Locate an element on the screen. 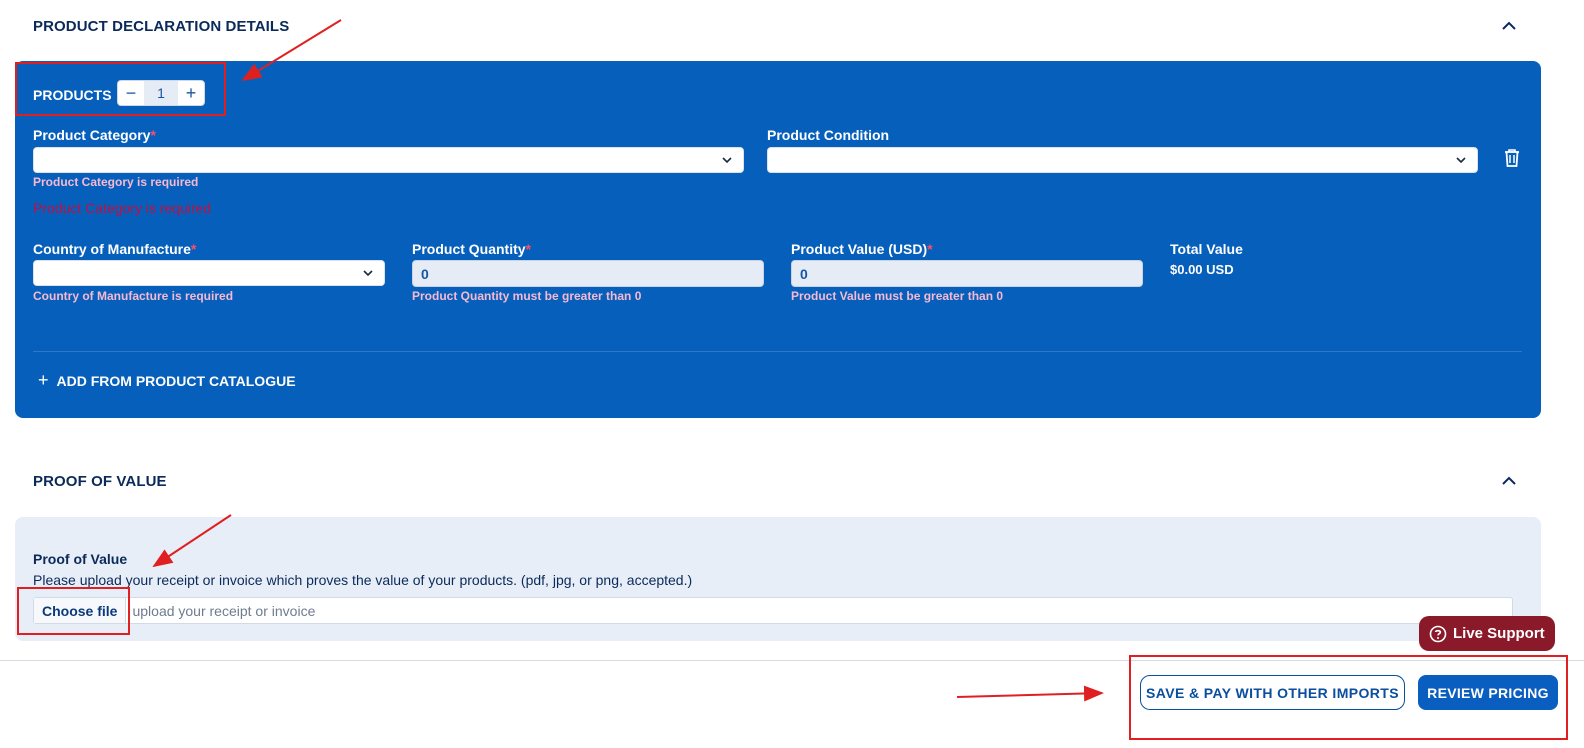 The width and height of the screenshot is (1584, 748). annotation-arrow-footer is located at coordinates (1030, 693).